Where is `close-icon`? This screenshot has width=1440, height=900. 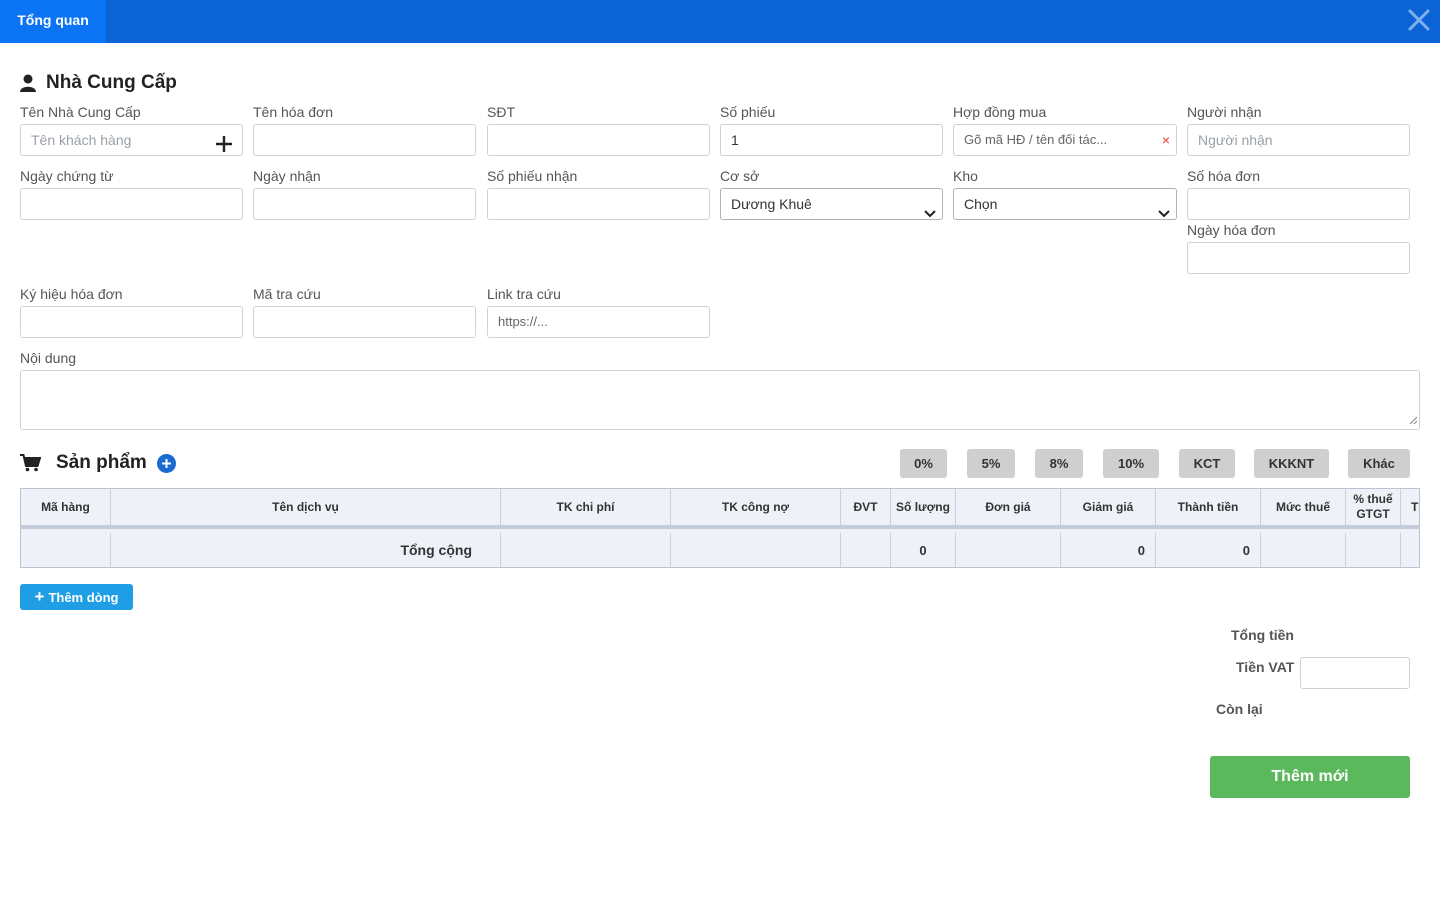 close-icon is located at coordinates (1419, 20).